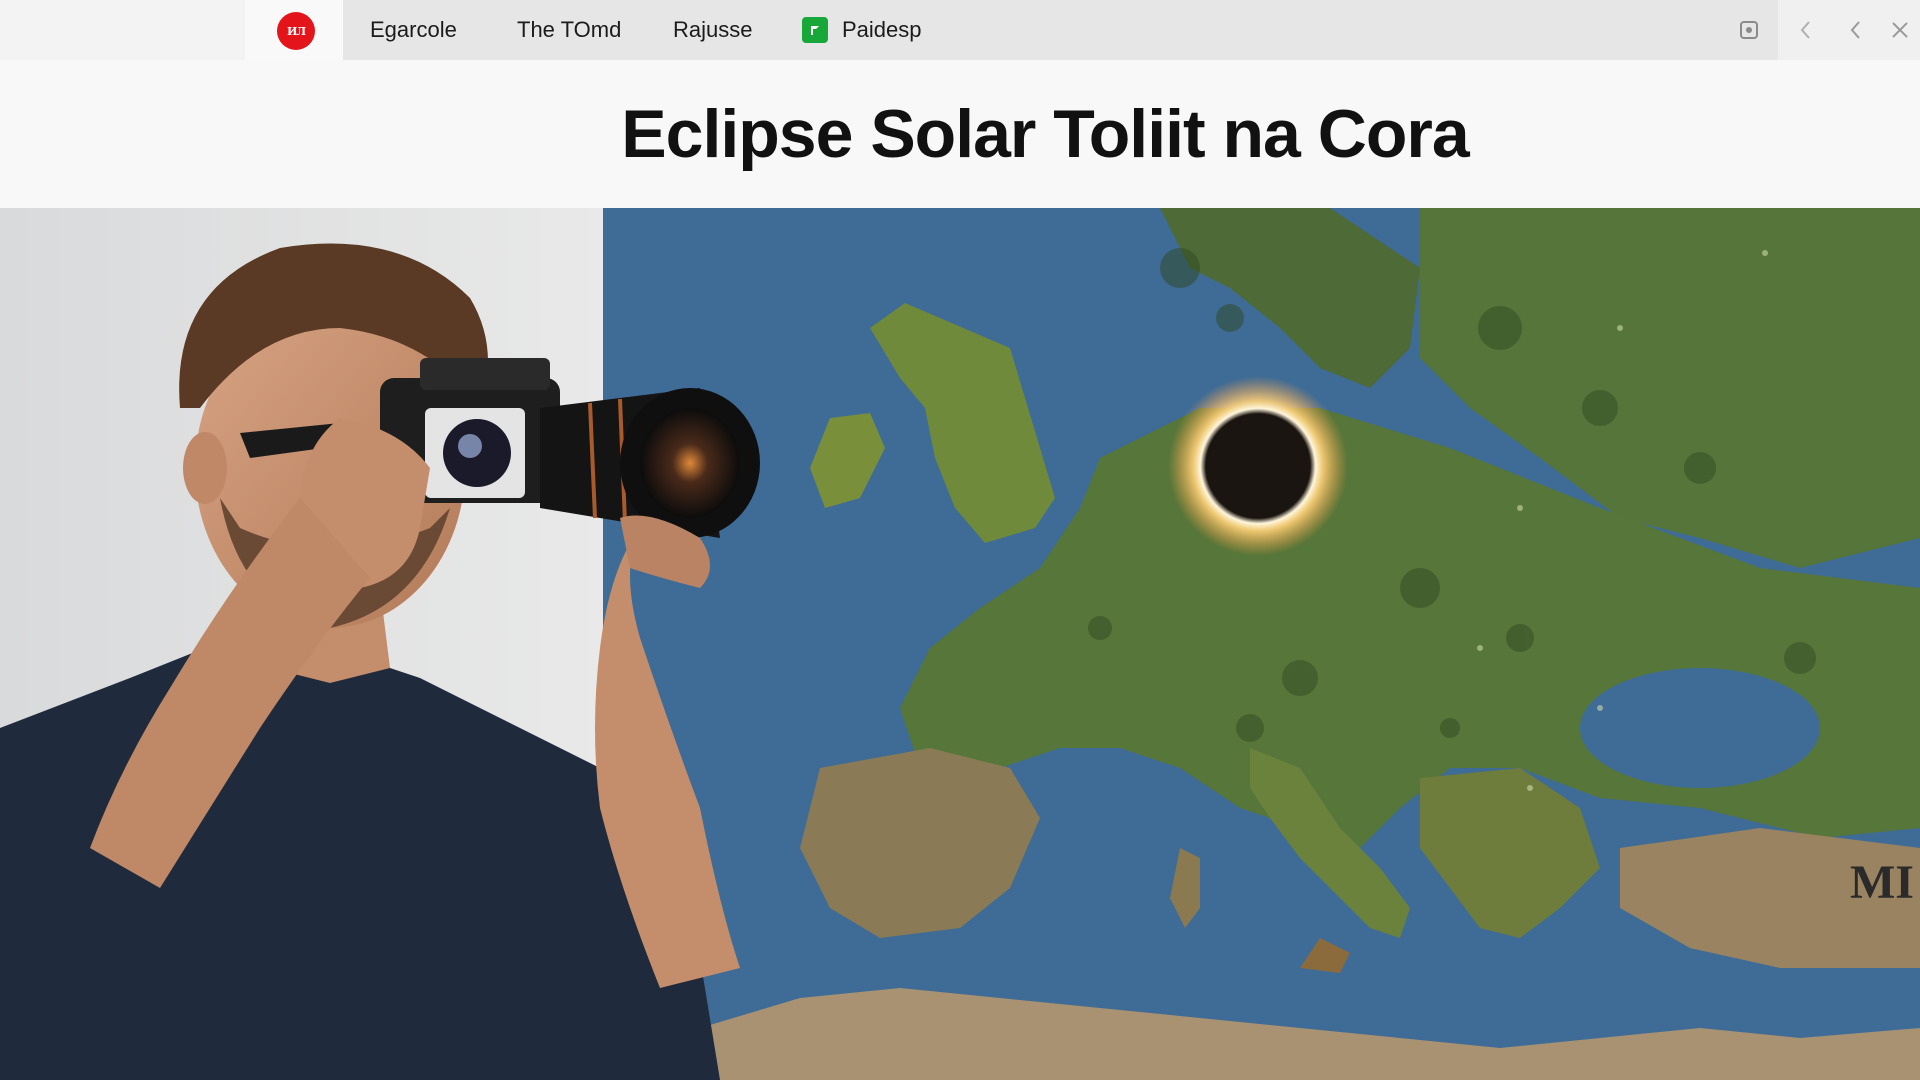 The height and width of the screenshot is (1080, 1920). I want to click on tab-the-tomd: The TOmd, so click(569, 30).